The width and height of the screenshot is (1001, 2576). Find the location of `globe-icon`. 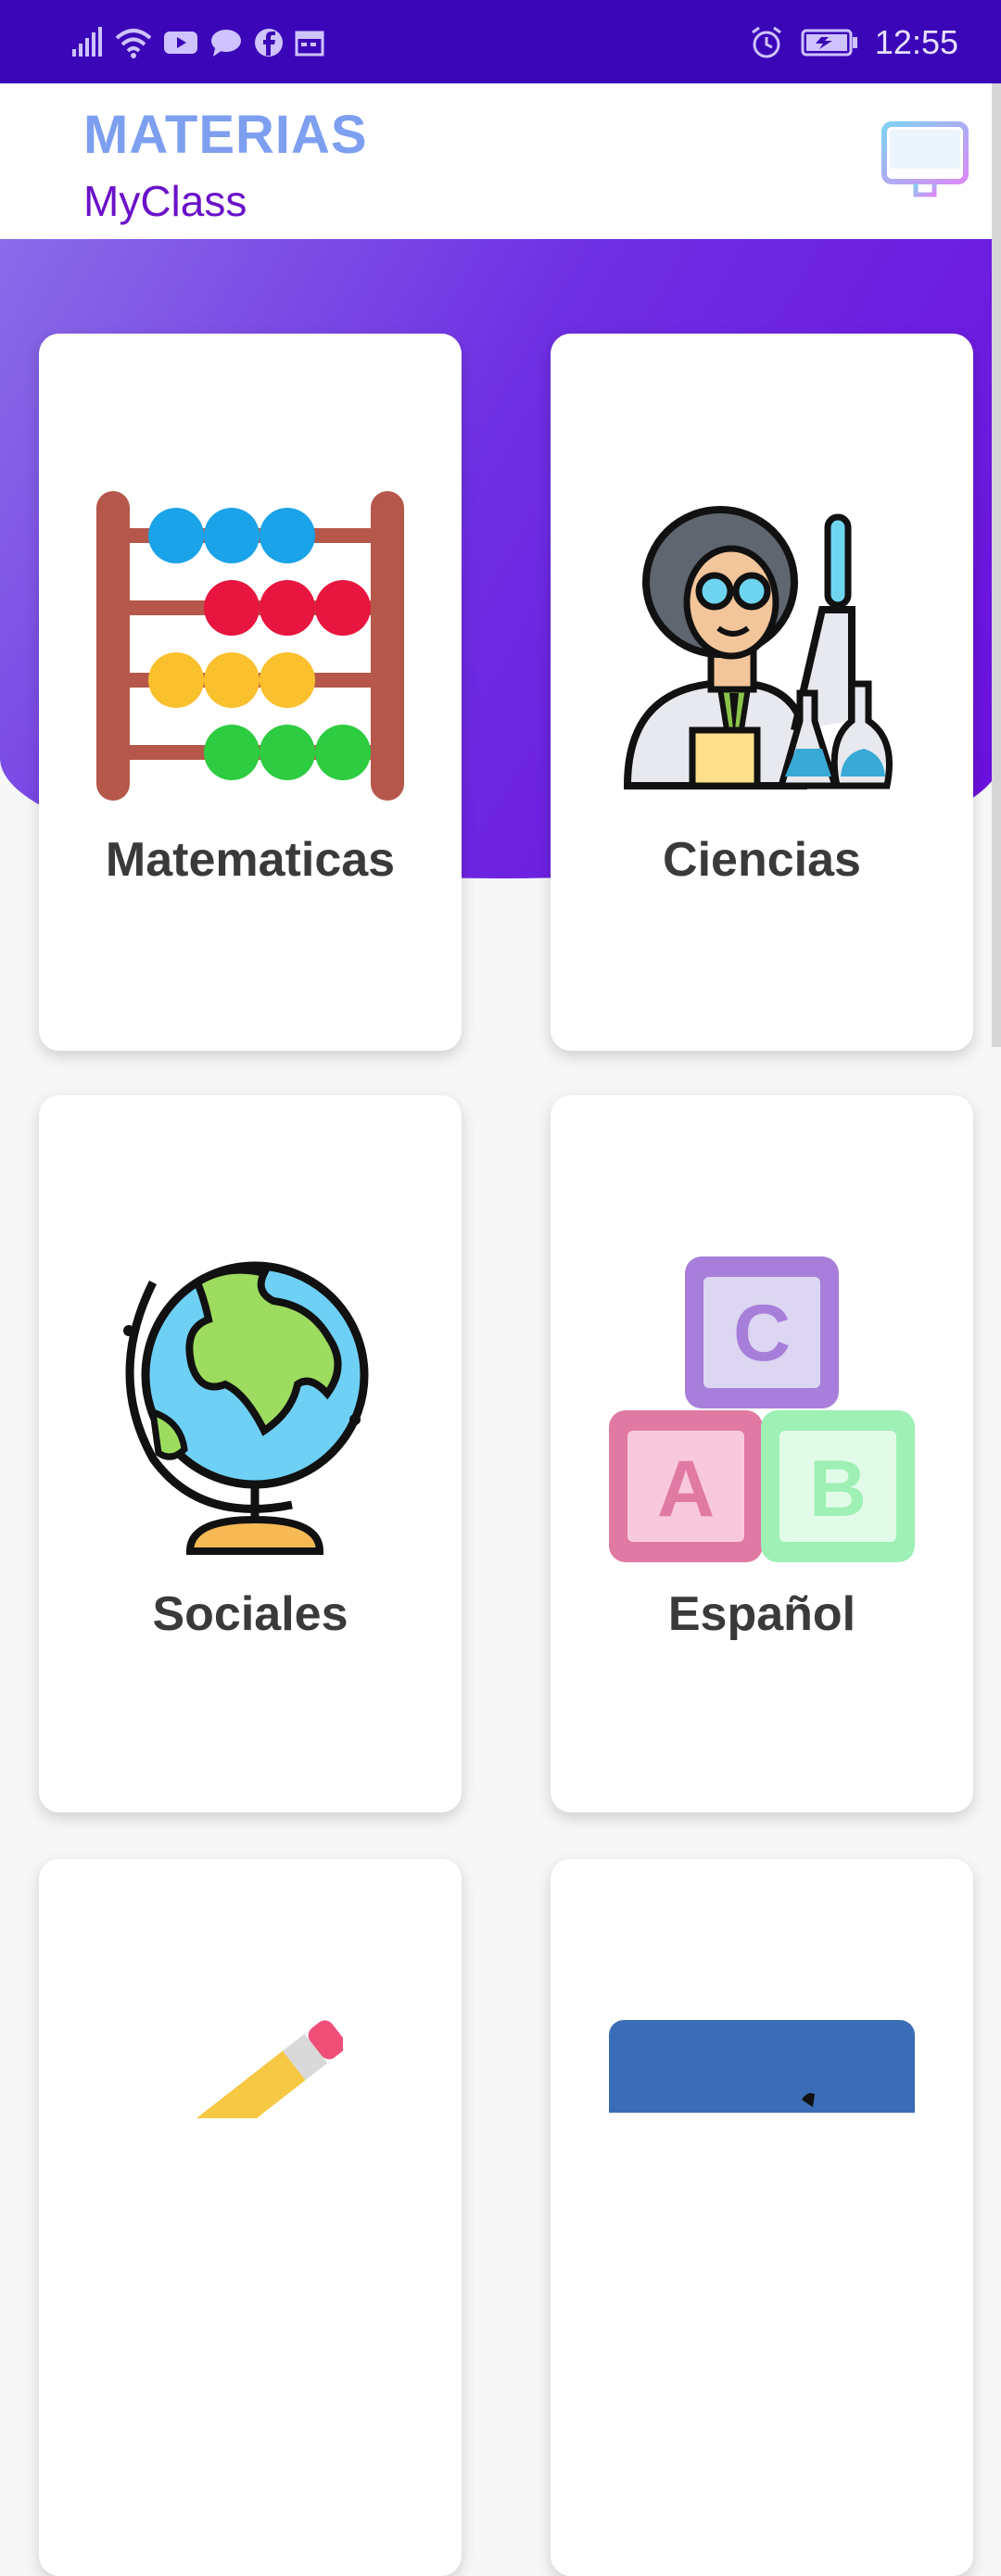

globe-icon is located at coordinates (246, 1408).